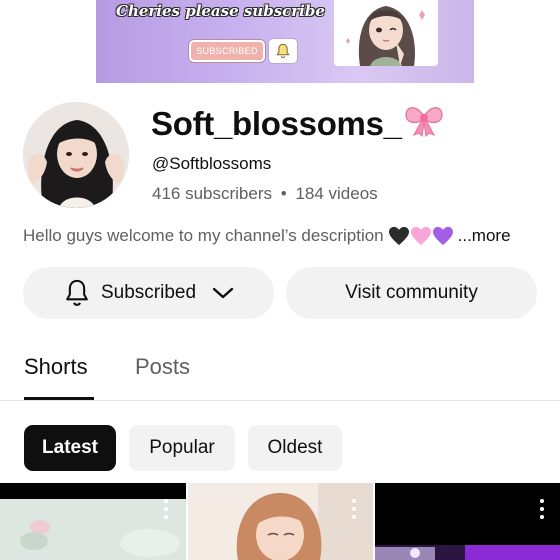 This screenshot has width=560, height=560. What do you see at coordinates (70, 448) in the screenshot?
I see `filter-chip-latest: Latest` at bounding box center [70, 448].